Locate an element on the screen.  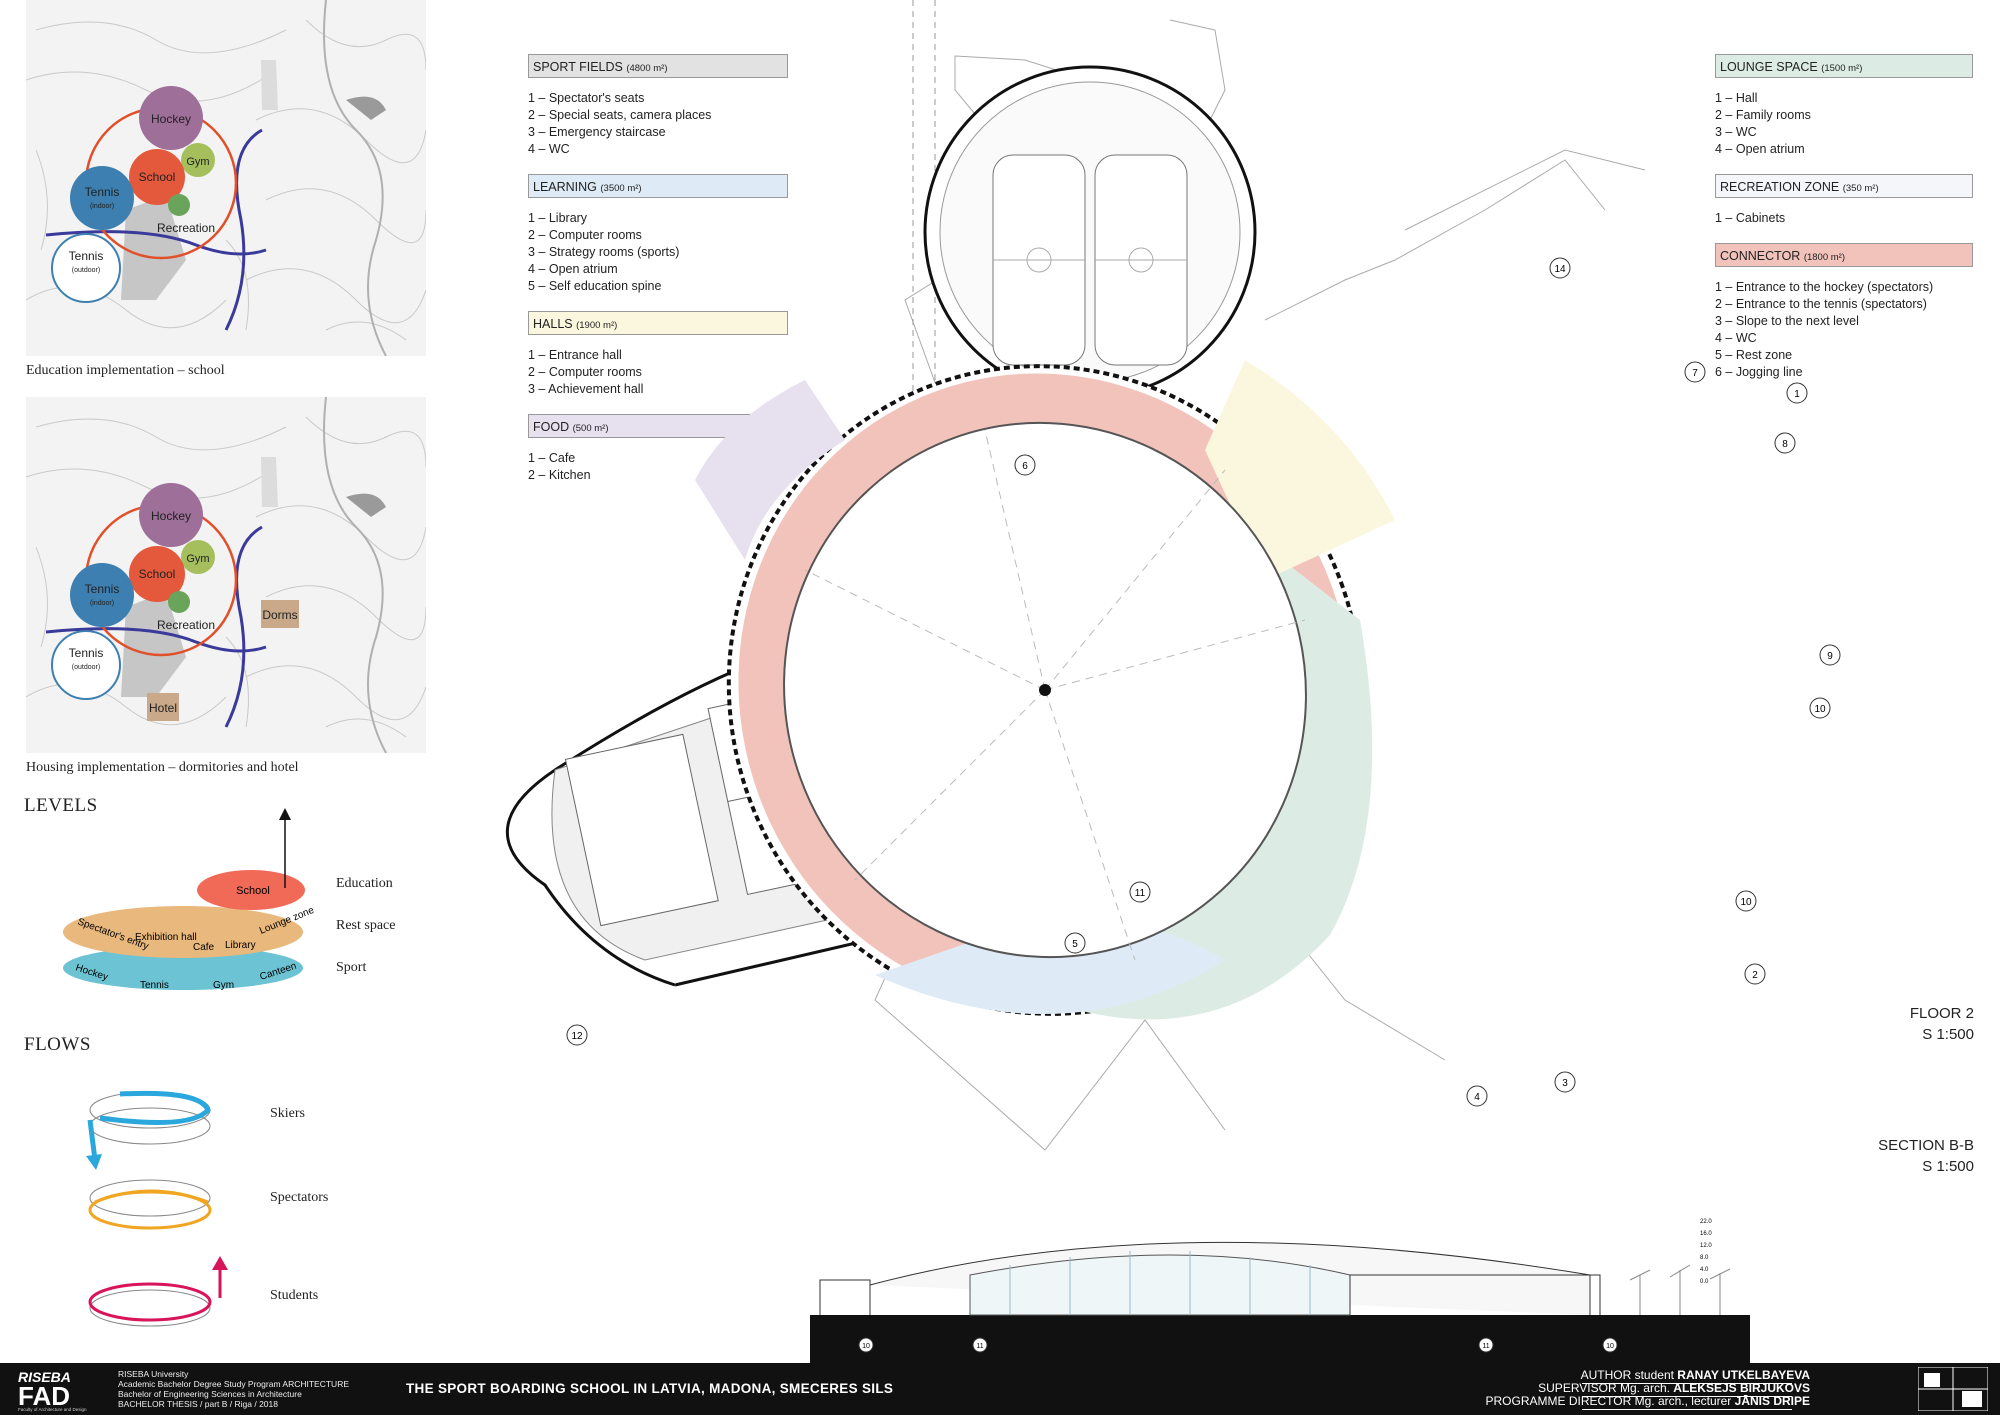
section-level-label: 16.0 is located at coordinates (1706, 1234).